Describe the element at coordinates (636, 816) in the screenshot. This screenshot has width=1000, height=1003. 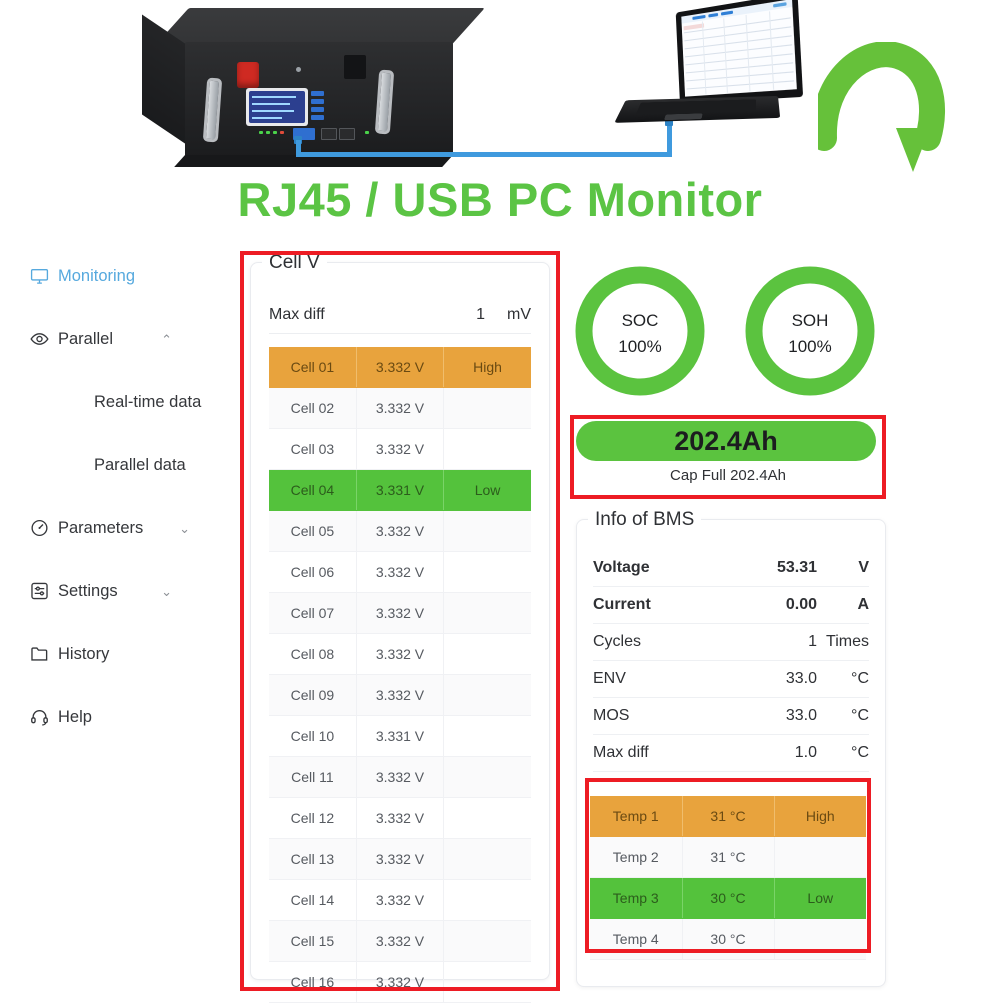
I see `temp-name: Temp 1` at that location.